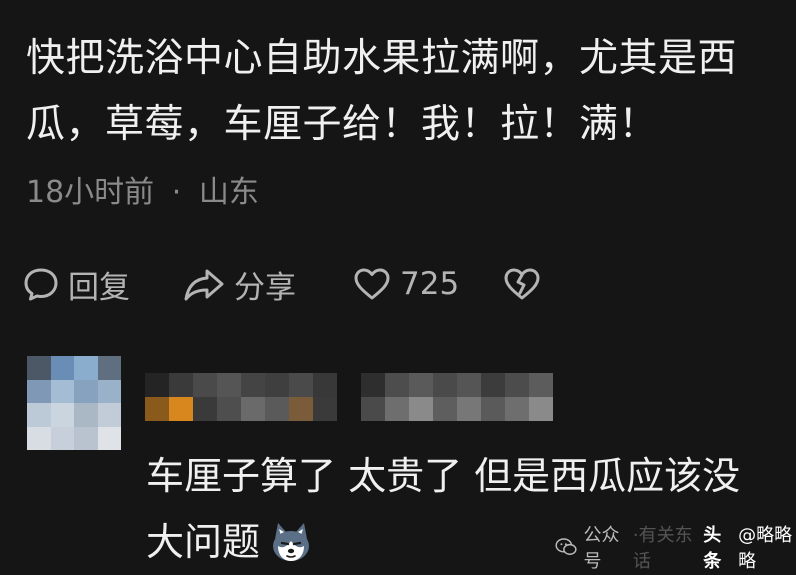 The width and height of the screenshot is (796, 575). What do you see at coordinates (41, 284) in the screenshot?
I see `comment-bubble-icon` at bounding box center [41, 284].